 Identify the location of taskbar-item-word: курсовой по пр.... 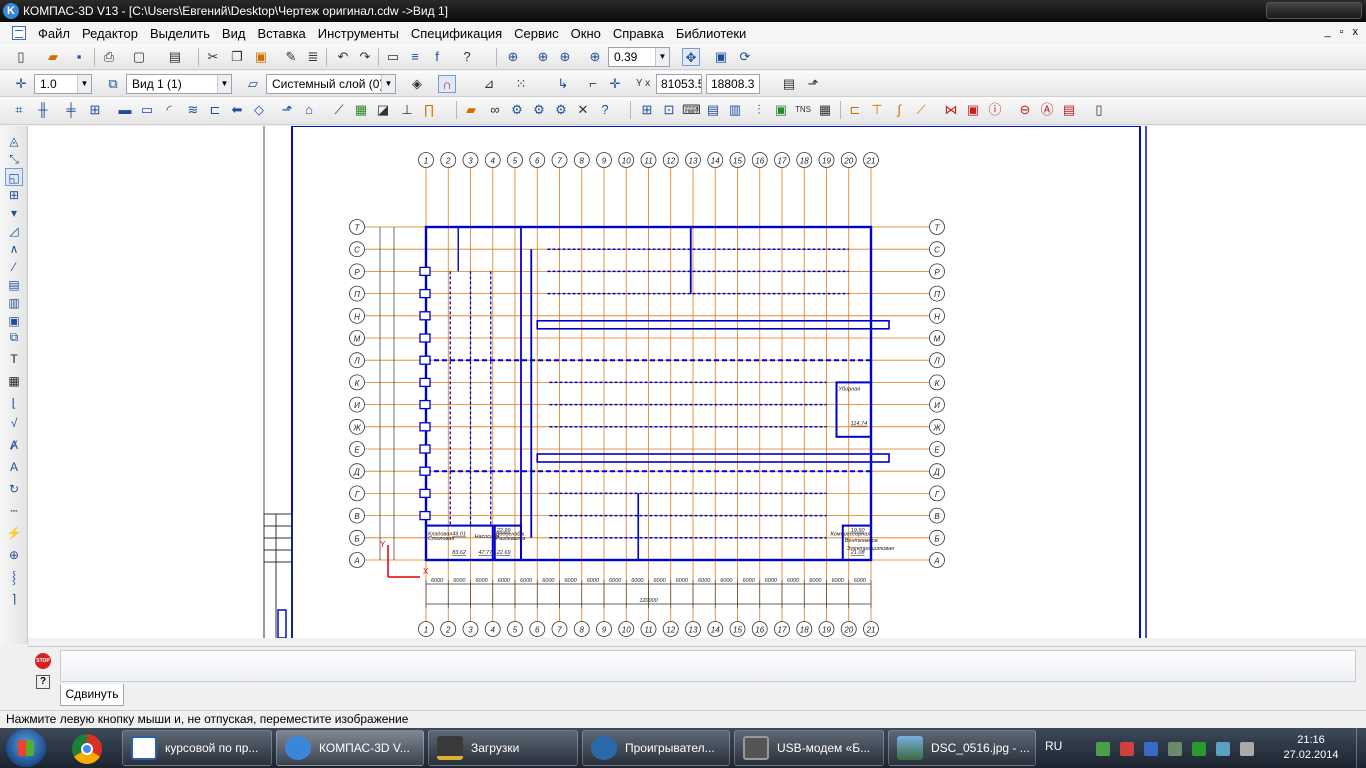
(197, 748).